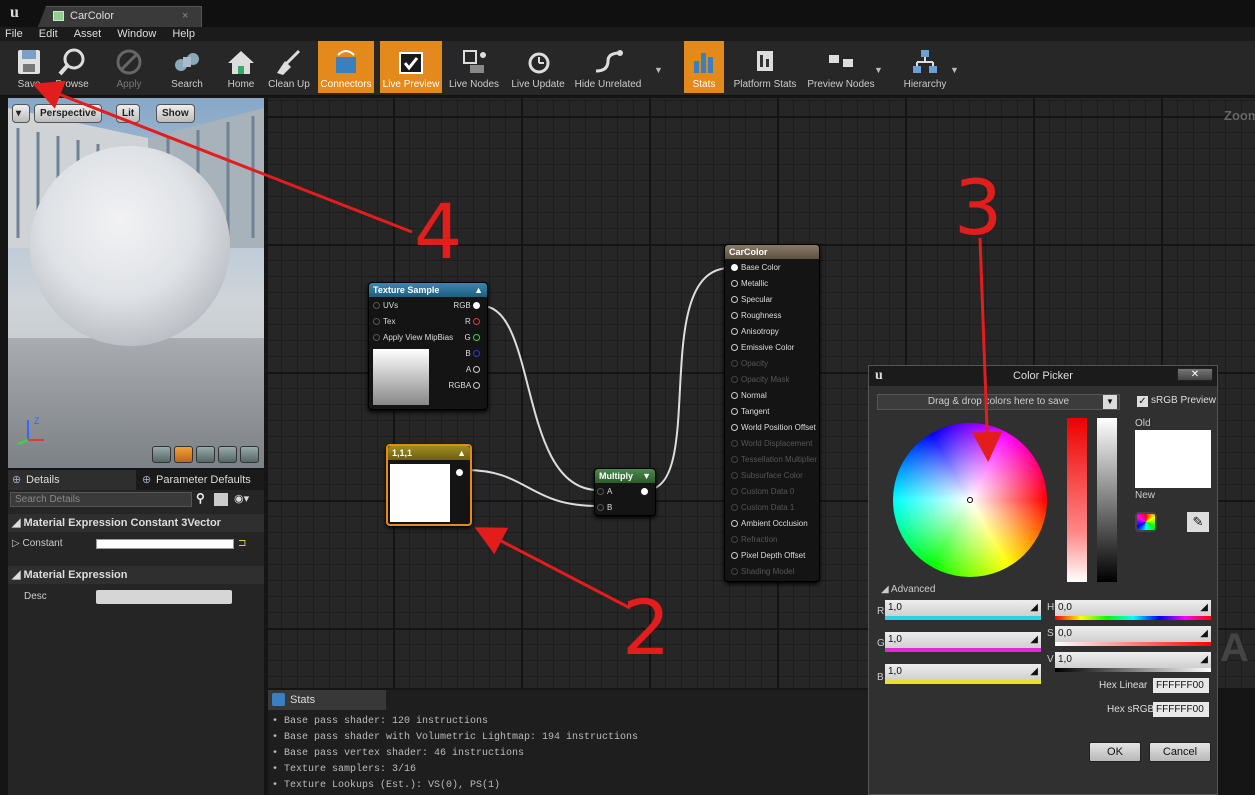  I want to click on save-button: Save, so click(29, 67).